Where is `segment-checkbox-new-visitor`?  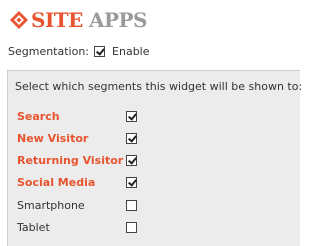 segment-checkbox-new-visitor is located at coordinates (131, 138).